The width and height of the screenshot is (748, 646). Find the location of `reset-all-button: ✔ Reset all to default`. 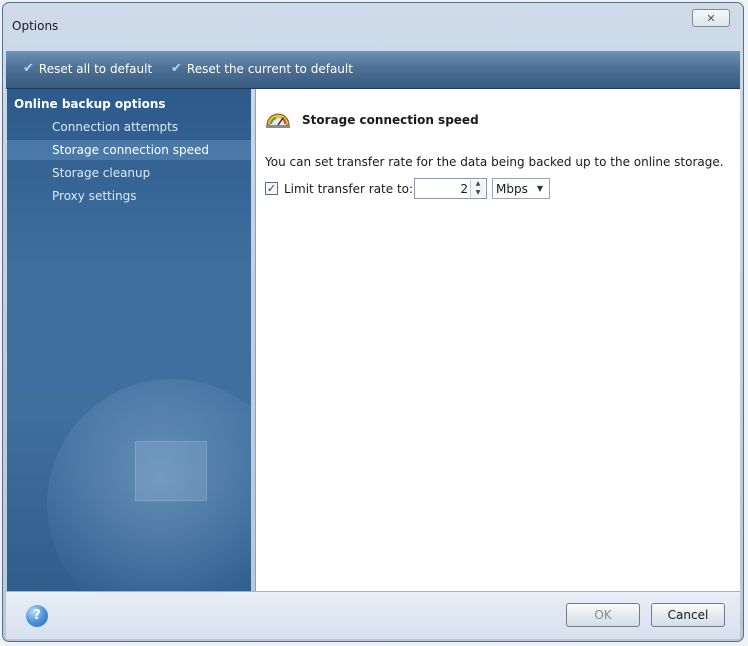

reset-all-button: ✔ Reset all to default is located at coordinates (87, 68).